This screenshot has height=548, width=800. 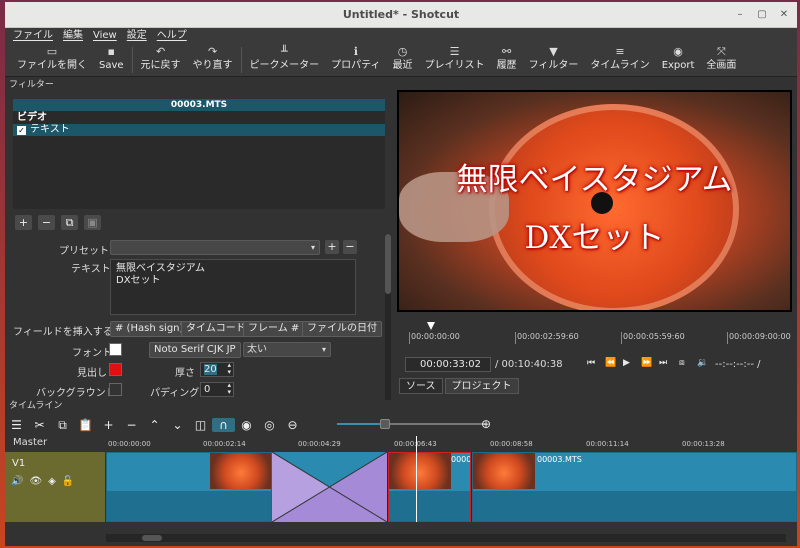 I want to click on redo-icon: ↷, so click(x=212, y=51).